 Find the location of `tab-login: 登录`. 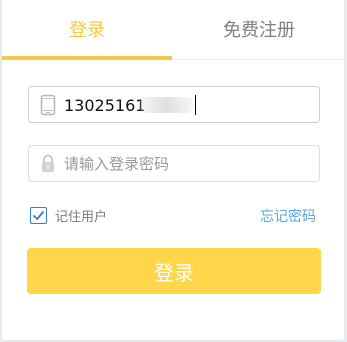

tab-login: 登录 is located at coordinates (87, 29).